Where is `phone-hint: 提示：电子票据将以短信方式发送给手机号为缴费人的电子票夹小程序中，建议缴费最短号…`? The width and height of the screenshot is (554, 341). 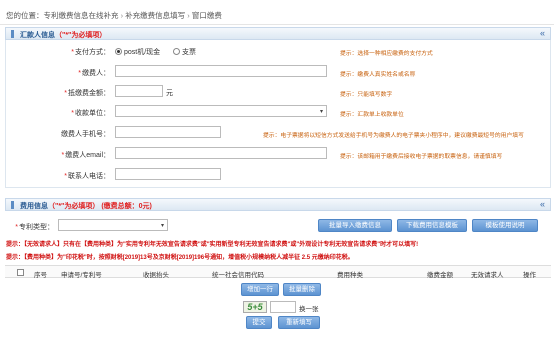
phone-hint: 提示：电子票据将以短信方式发送给手机号为缴费人的电子票夹小程序中，建议缴费最短号… is located at coordinates (393, 136).